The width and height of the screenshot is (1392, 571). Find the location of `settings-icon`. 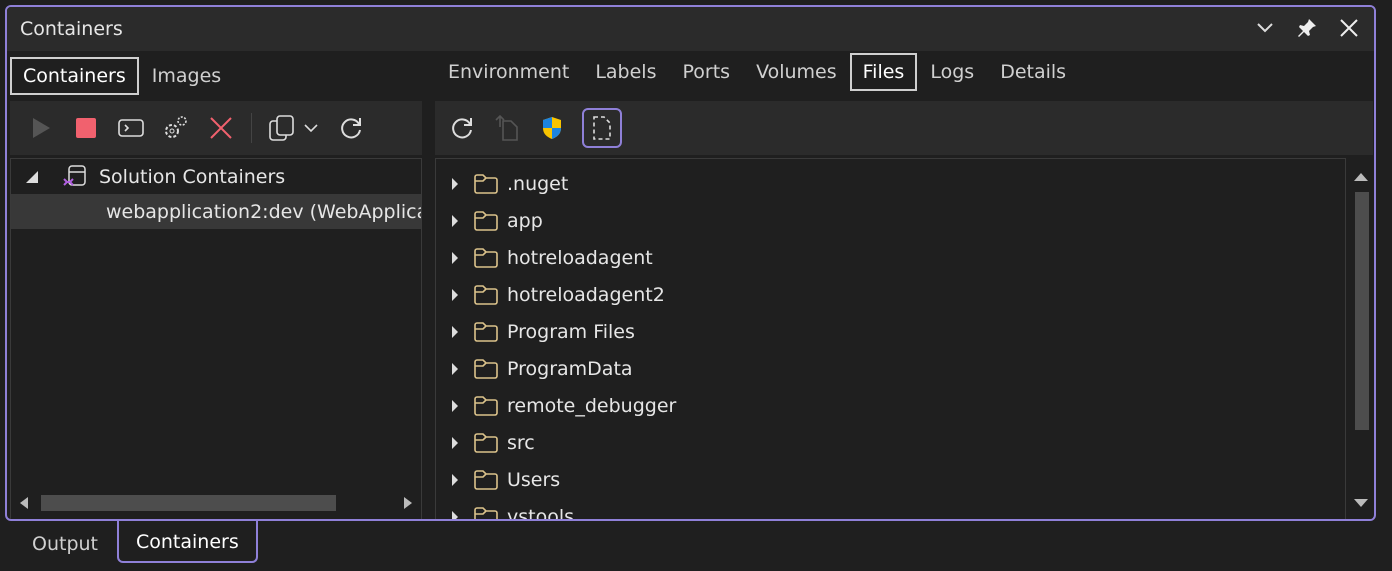

settings-icon is located at coordinates (176, 128).